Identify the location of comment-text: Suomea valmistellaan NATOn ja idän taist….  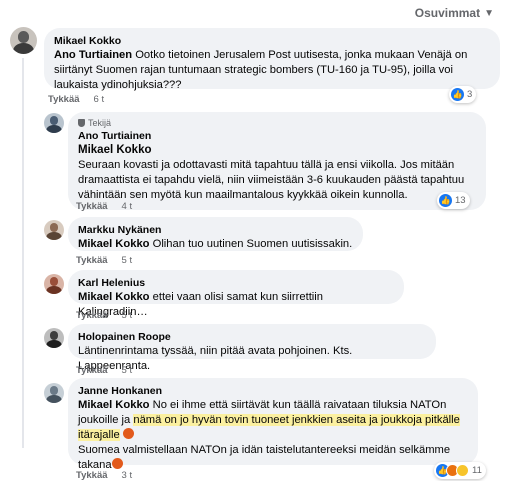
(273, 458).